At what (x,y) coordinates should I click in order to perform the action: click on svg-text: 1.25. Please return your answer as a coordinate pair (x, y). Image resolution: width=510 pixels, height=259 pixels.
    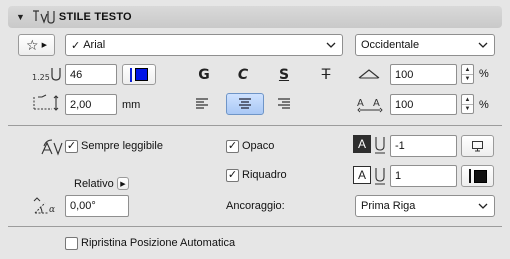
    Looking at the image, I should click on (41, 77).